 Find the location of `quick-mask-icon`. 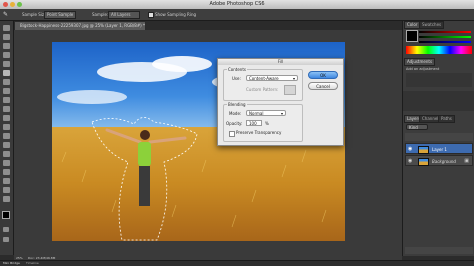

quick-mask-icon is located at coordinates (6, 229).